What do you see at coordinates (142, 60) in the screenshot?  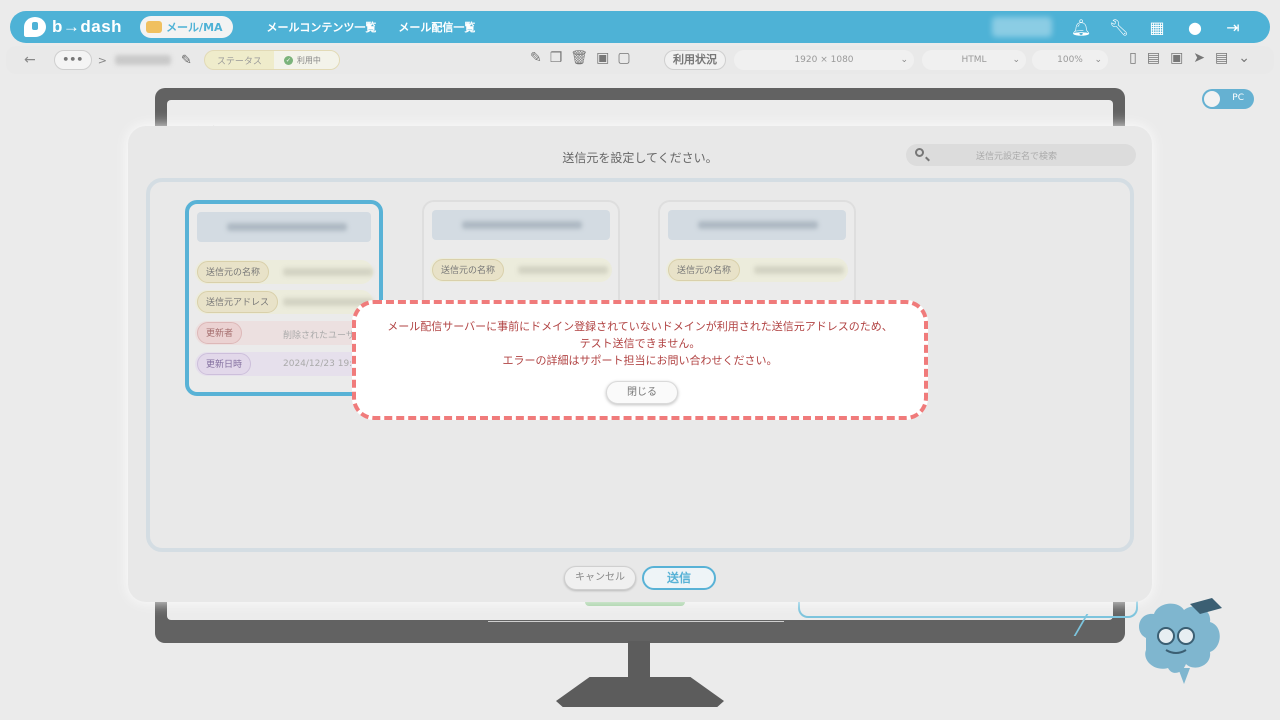 I see `content-name-blurred` at bounding box center [142, 60].